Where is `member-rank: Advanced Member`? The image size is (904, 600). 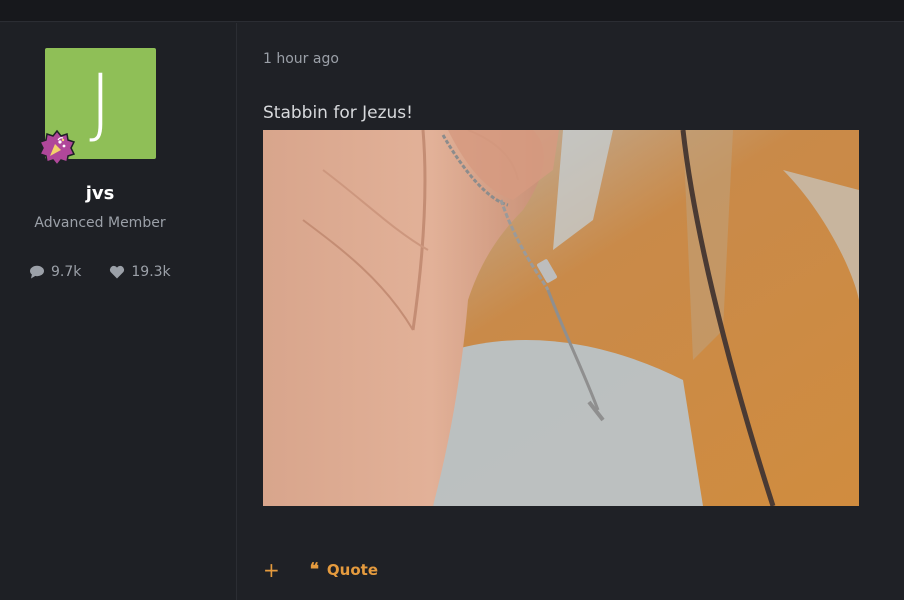
member-rank: Advanced Member is located at coordinates (100, 223).